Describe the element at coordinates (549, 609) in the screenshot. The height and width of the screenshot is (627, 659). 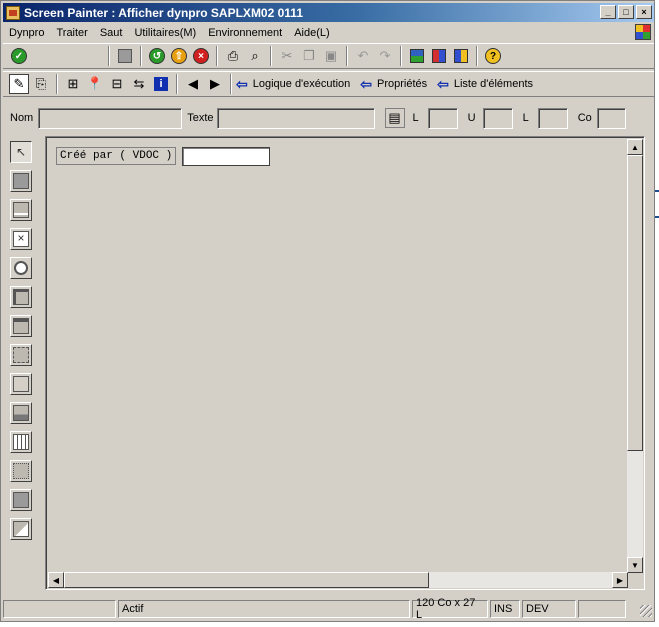
I see `status-system: DEV` at that location.